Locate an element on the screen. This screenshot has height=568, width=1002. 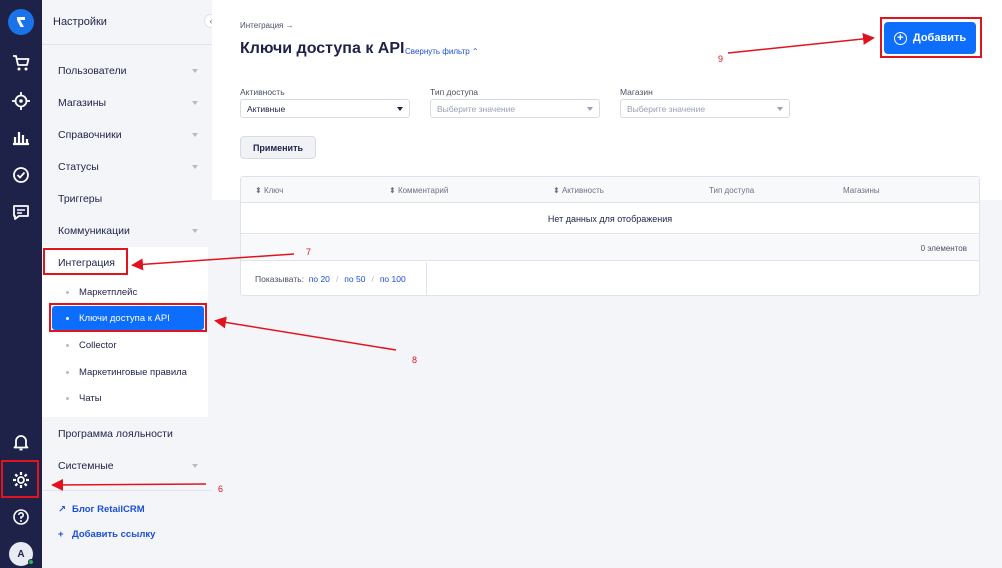
external-link-icon: ↗ is located at coordinates (62, 509).